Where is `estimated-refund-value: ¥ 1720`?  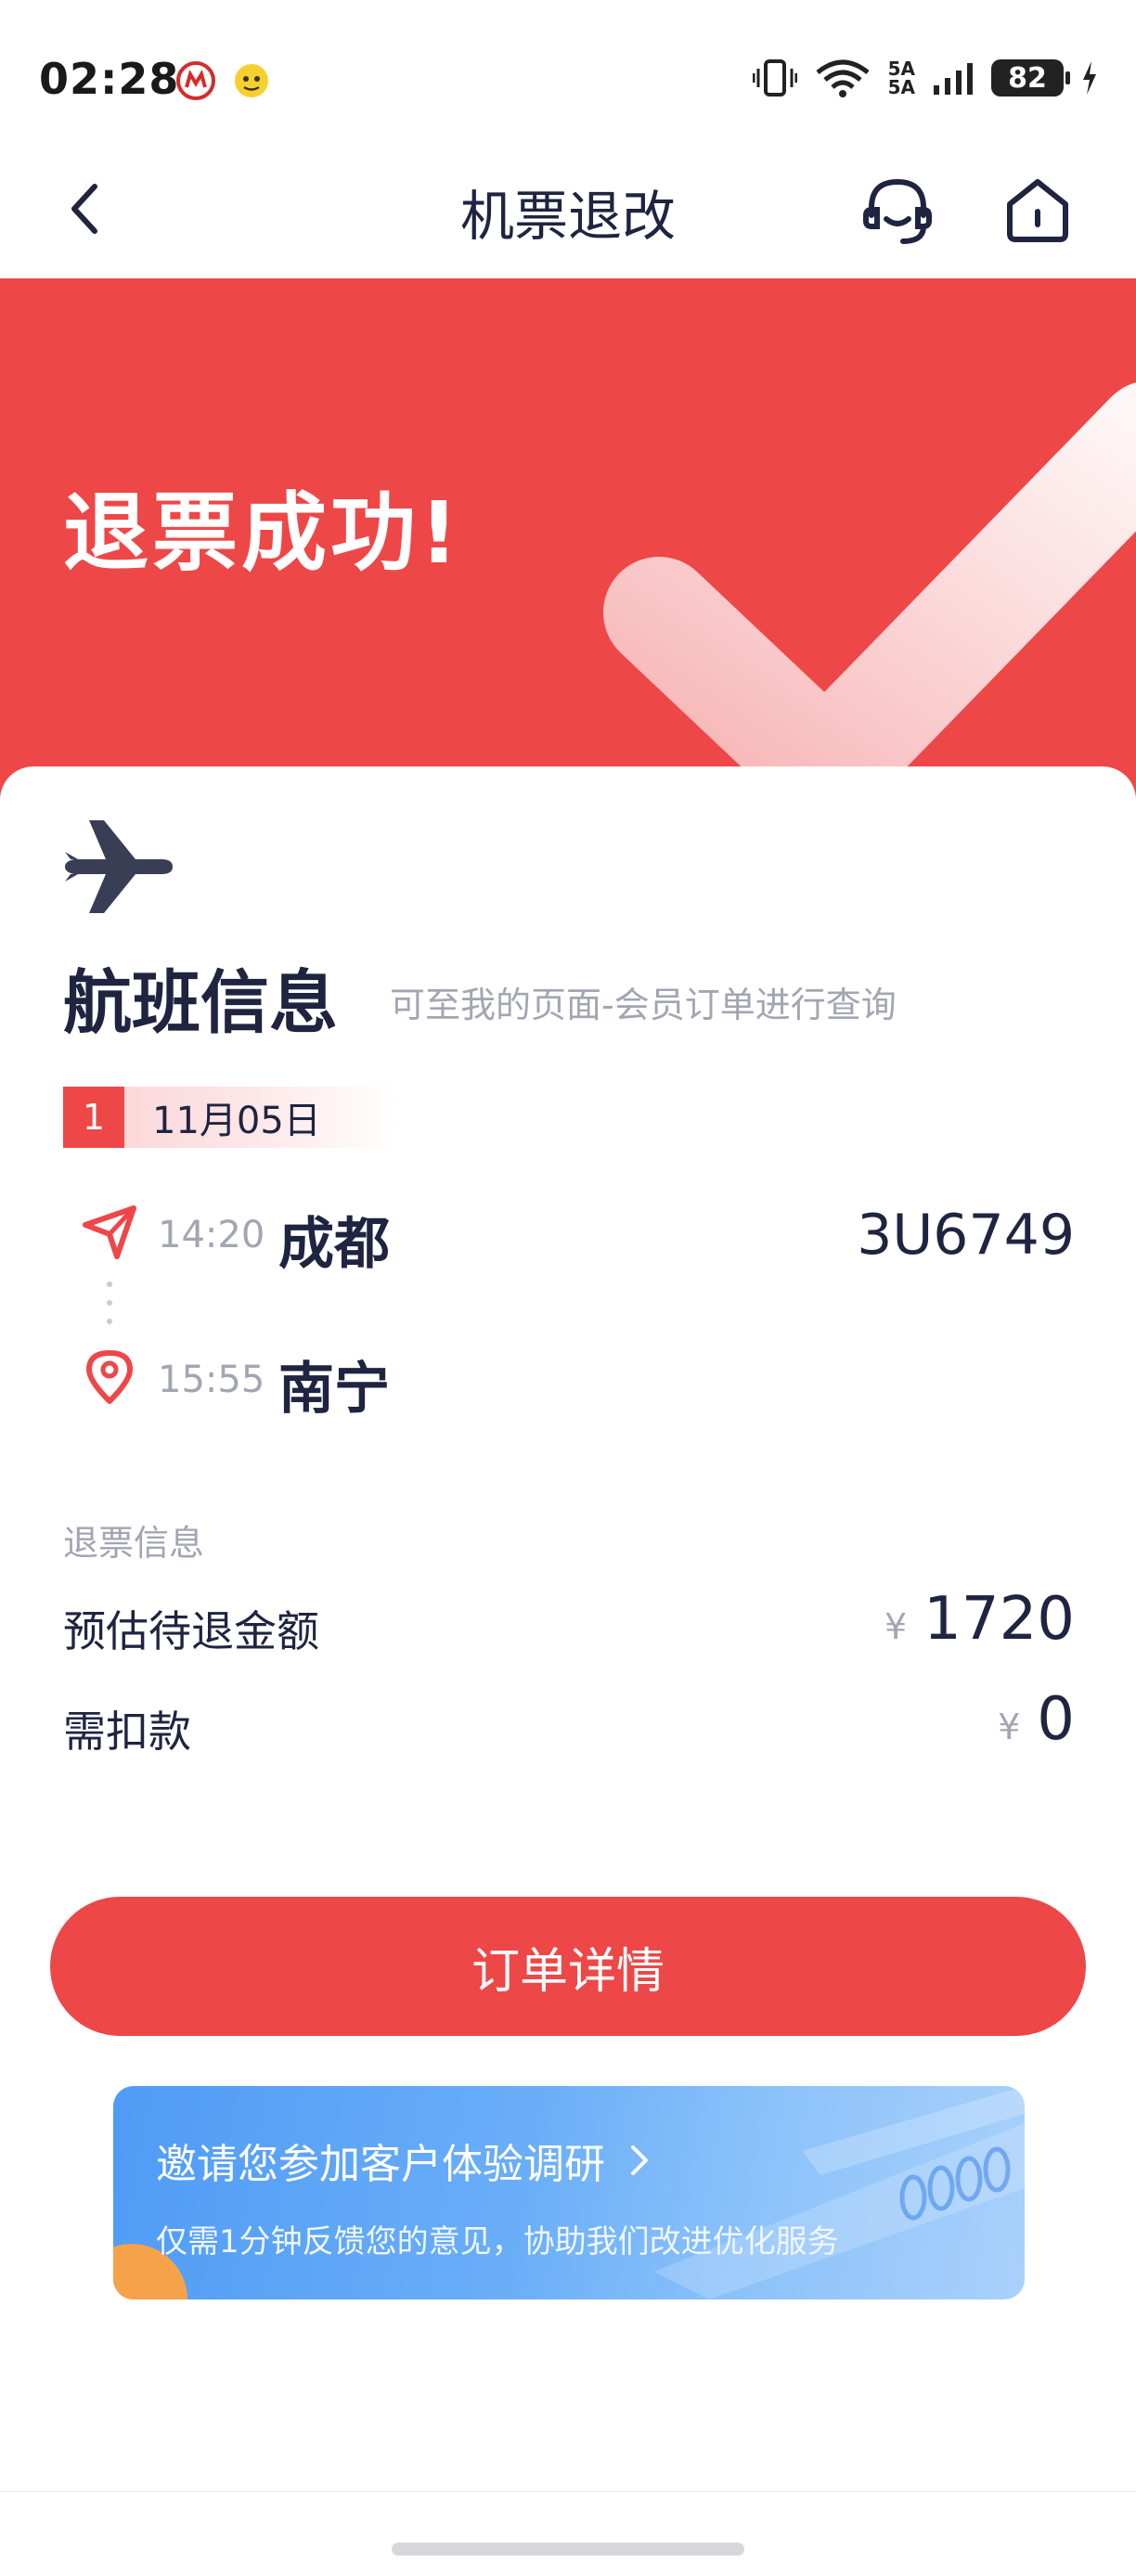 estimated-refund-value: ¥ 1720 is located at coordinates (979, 1619).